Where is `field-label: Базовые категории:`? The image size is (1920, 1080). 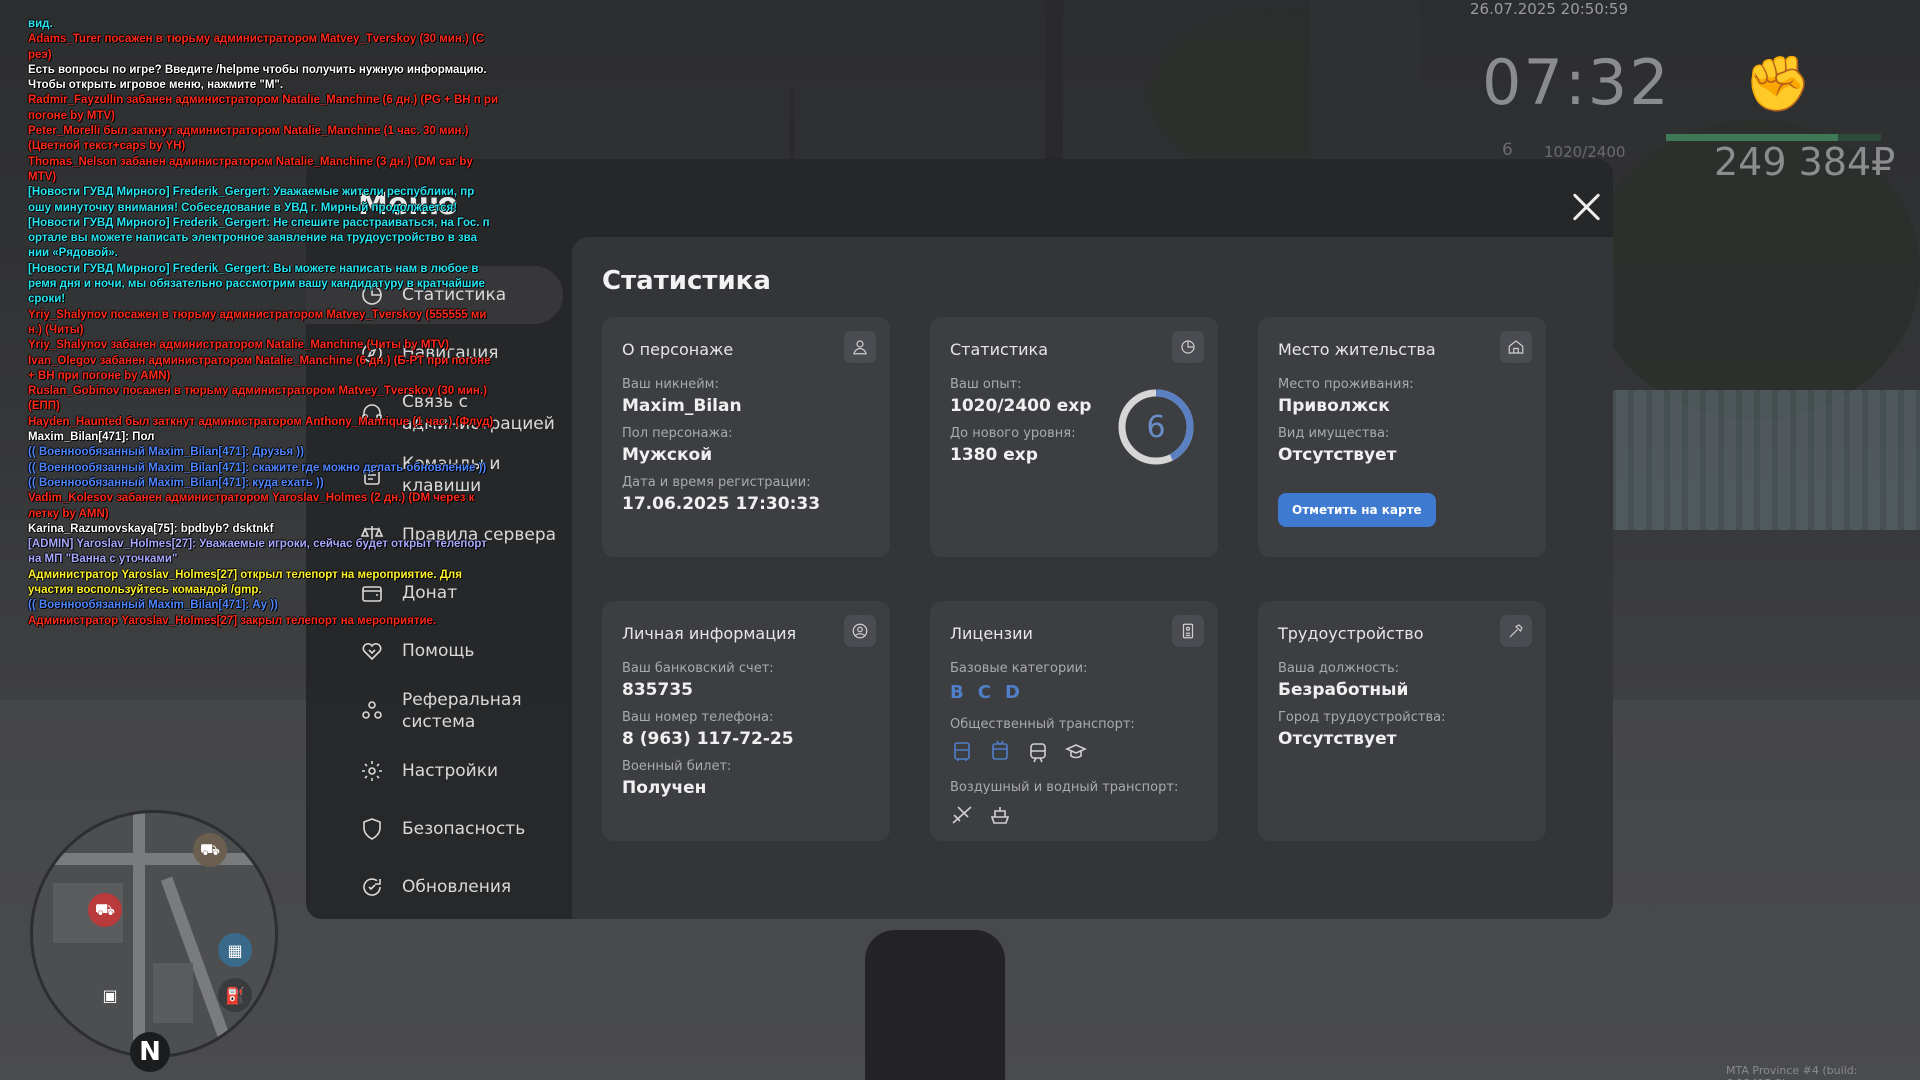
field-label: Базовые категории: is located at coordinates (1019, 668).